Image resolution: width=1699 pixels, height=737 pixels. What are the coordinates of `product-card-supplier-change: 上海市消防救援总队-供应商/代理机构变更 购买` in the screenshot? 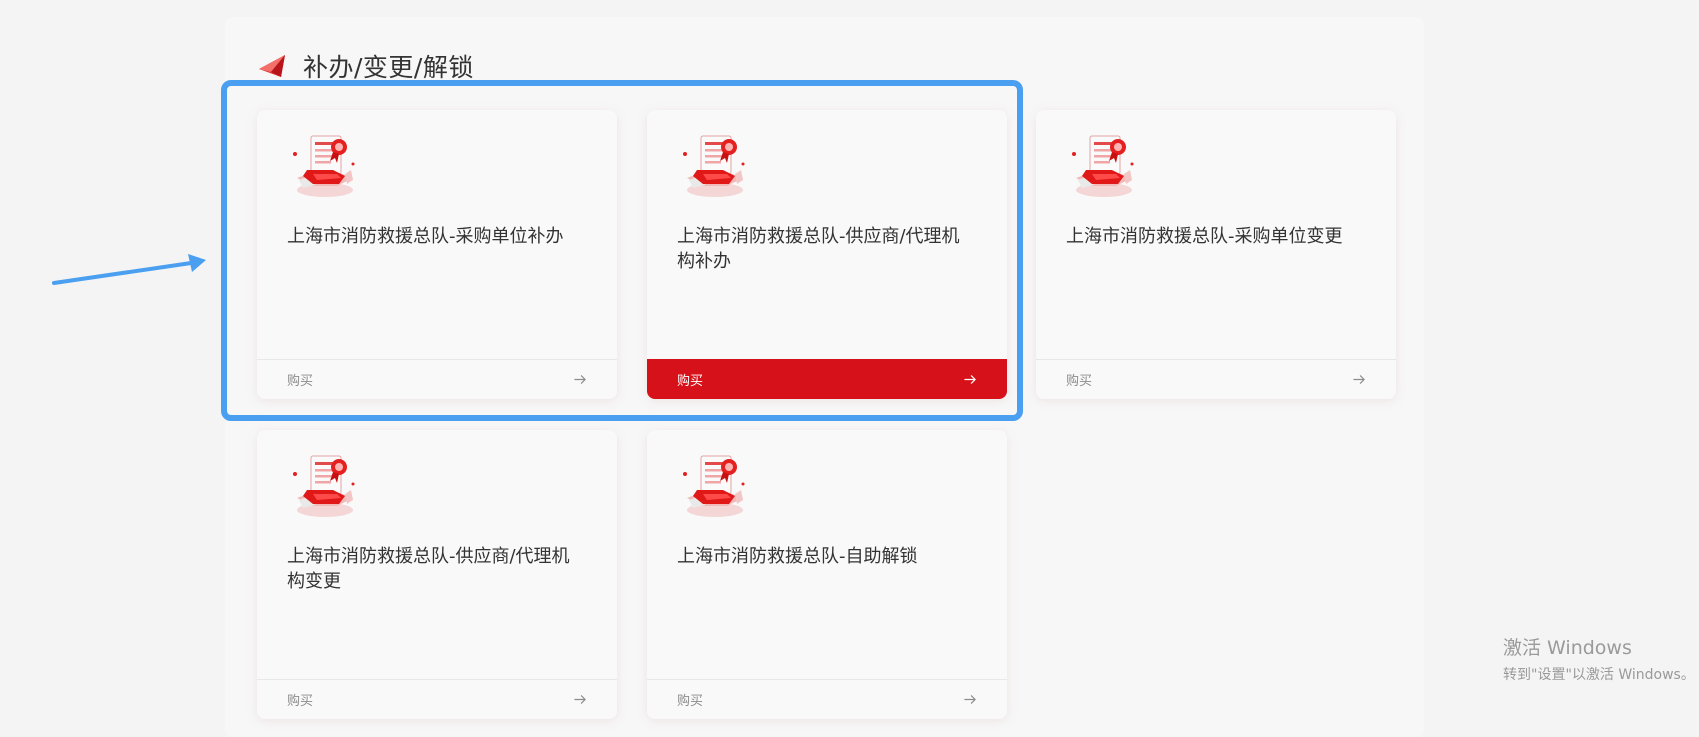 It's located at (437, 574).